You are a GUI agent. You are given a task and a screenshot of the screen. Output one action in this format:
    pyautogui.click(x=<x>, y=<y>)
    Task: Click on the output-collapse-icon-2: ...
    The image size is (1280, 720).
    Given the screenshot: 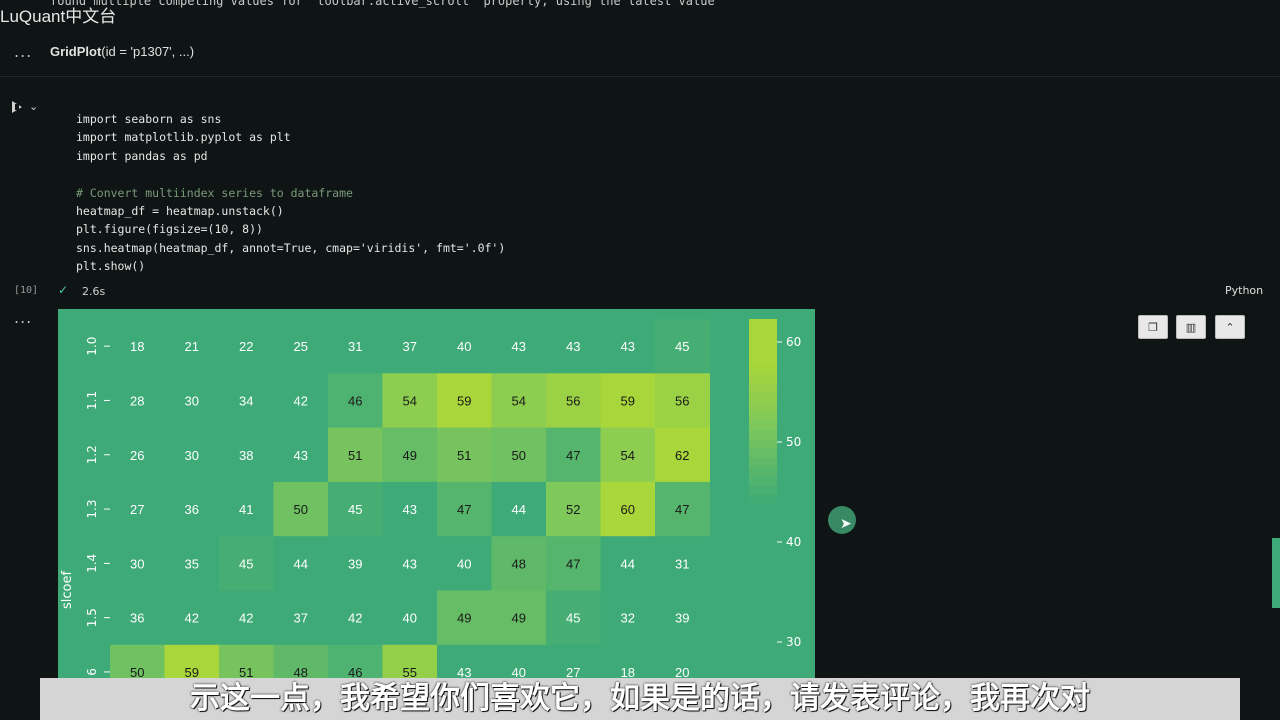 What is the action you would take?
    pyautogui.click(x=23, y=317)
    